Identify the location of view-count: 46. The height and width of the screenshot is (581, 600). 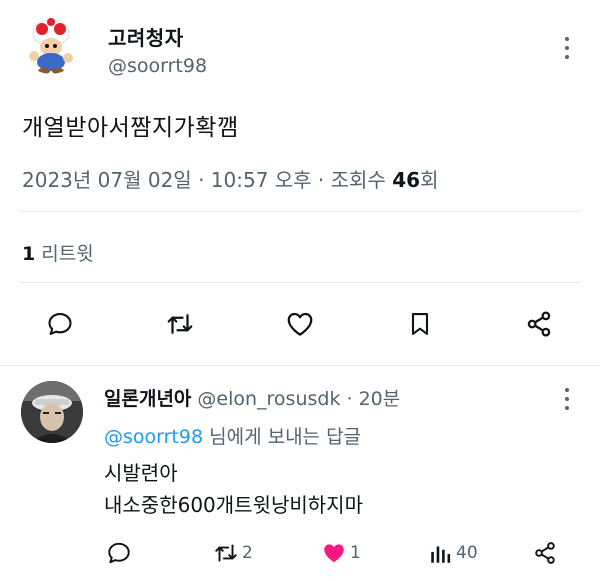
(406, 180).